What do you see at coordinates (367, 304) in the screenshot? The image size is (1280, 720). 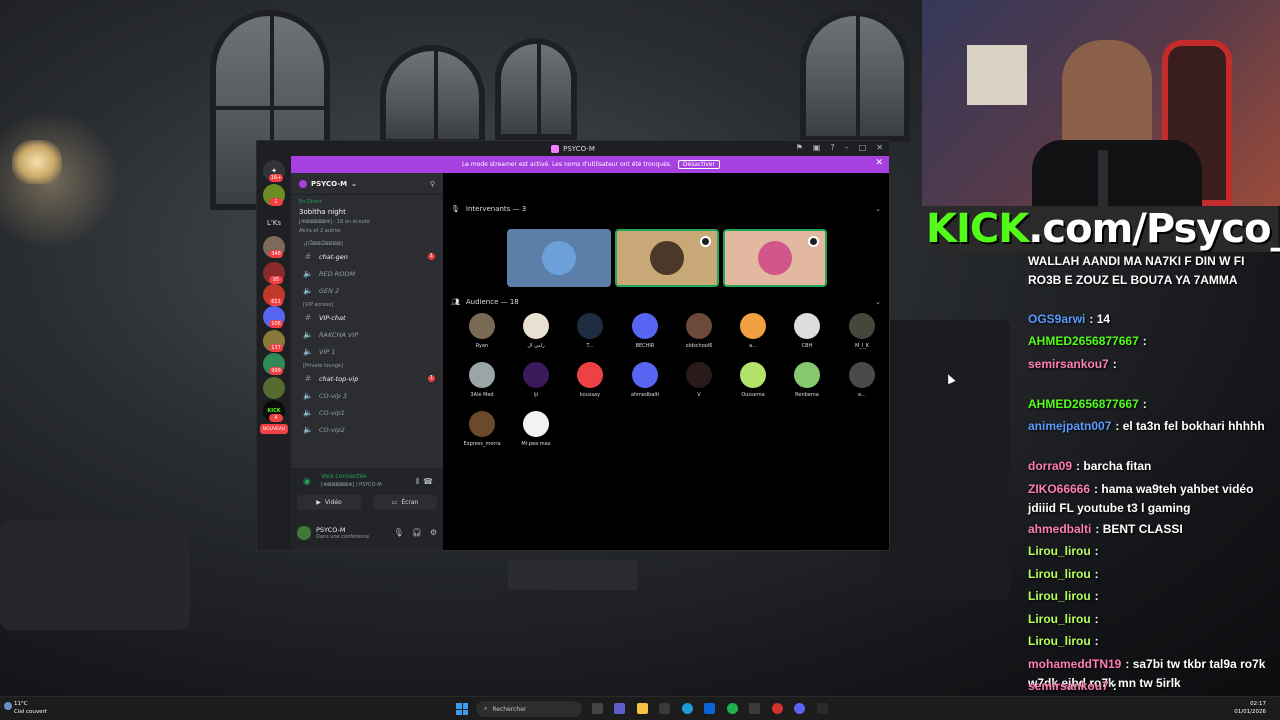 I see `channel-category: [VIP access]` at bounding box center [367, 304].